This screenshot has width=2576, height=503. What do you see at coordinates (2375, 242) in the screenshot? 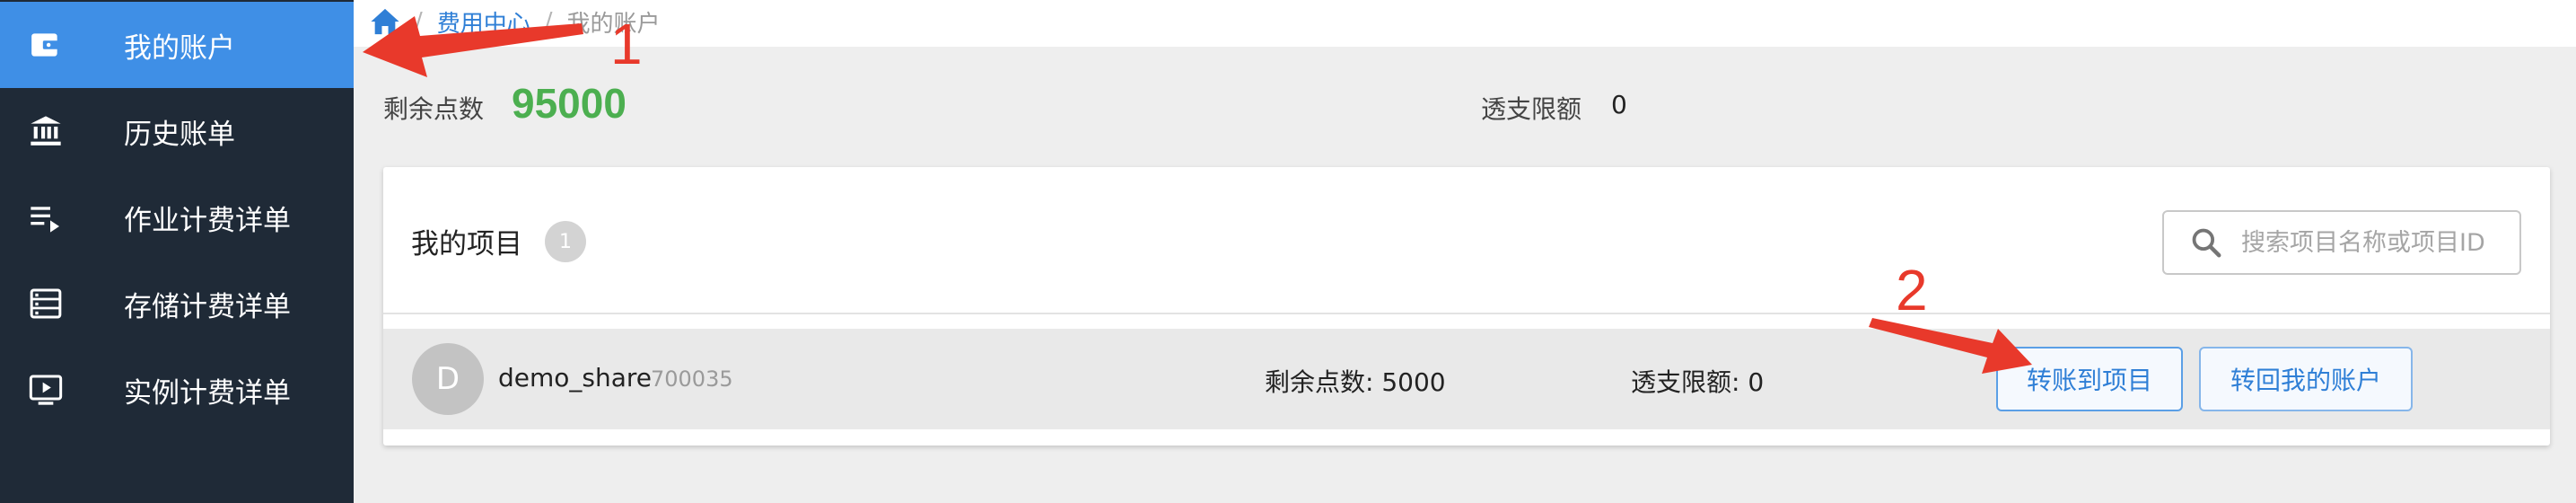
I see `project-search-input` at bounding box center [2375, 242].